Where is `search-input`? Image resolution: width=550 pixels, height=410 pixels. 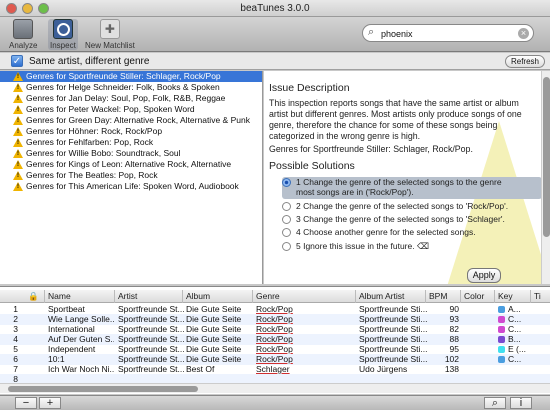
search-input is located at coordinates (446, 33).